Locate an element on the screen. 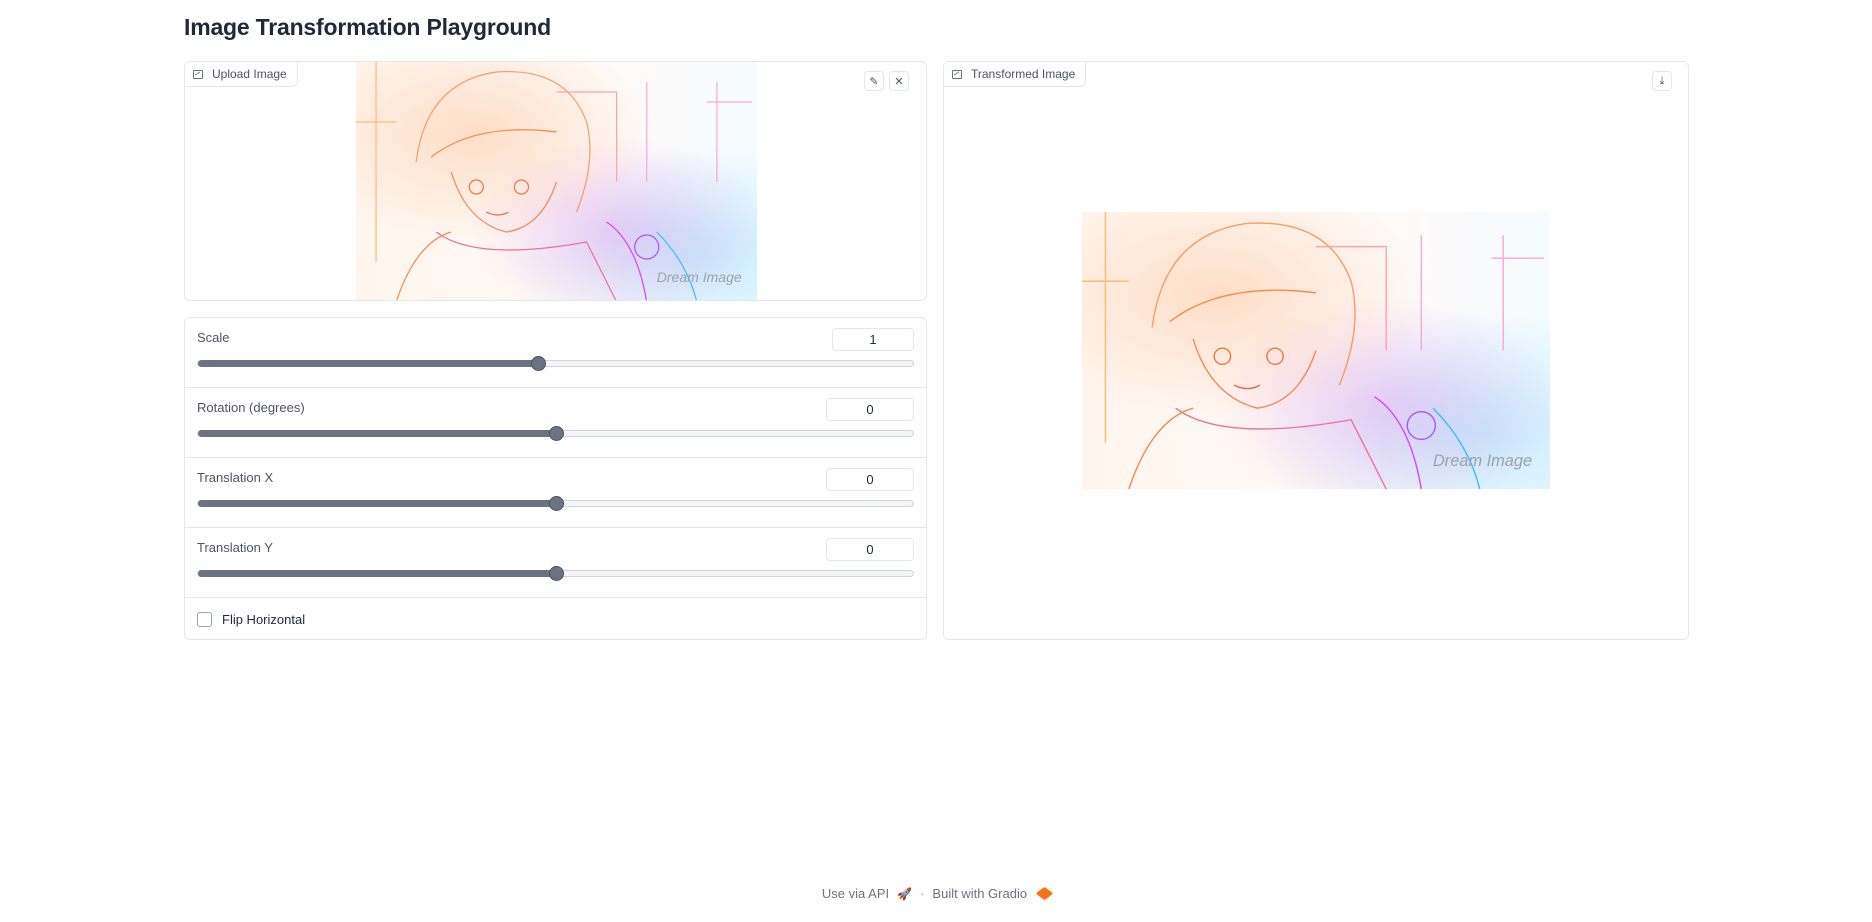  translation-y-slider-thumb is located at coordinates (556, 573).